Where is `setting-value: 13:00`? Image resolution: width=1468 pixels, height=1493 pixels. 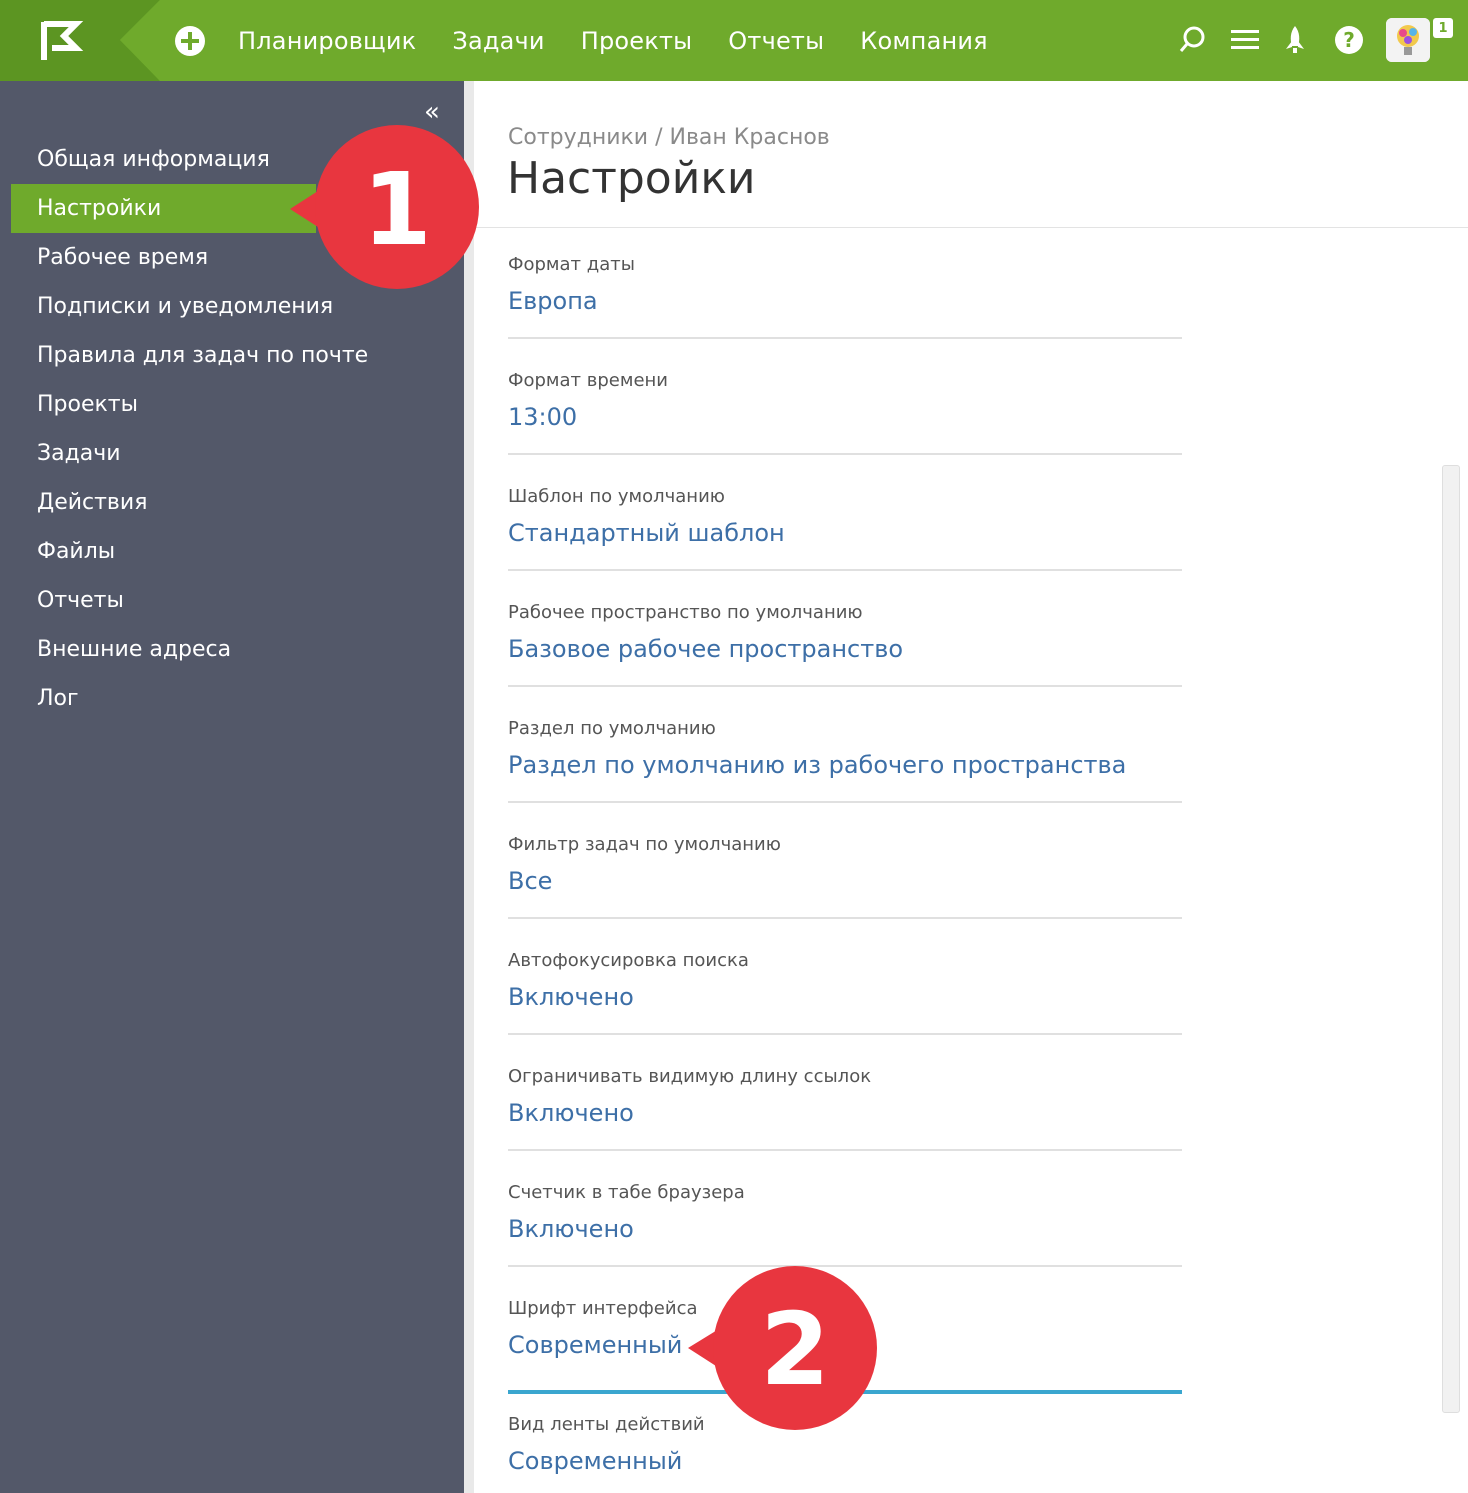 setting-value: 13:00 is located at coordinates (542, 417).